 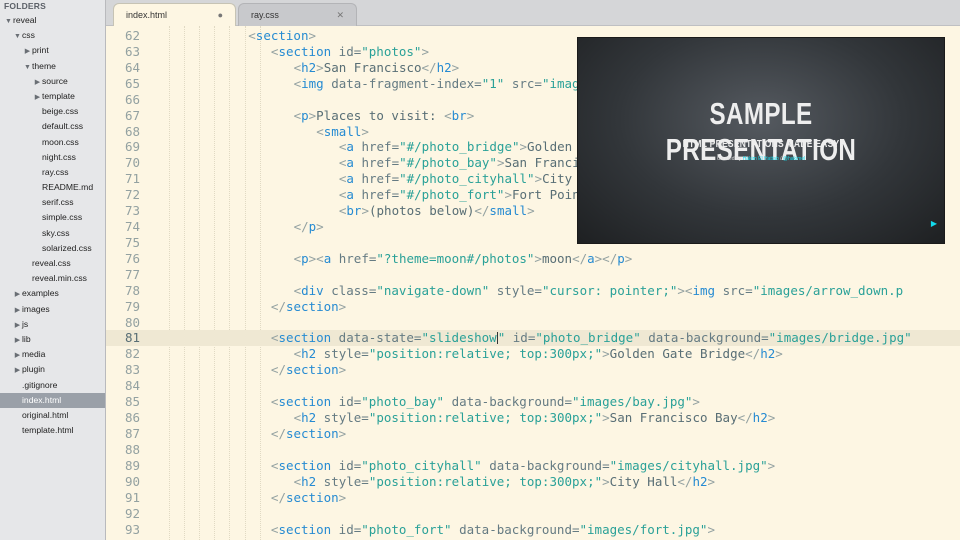 I want to click on sidebar-item: night.css, so click(x=52, y=157).